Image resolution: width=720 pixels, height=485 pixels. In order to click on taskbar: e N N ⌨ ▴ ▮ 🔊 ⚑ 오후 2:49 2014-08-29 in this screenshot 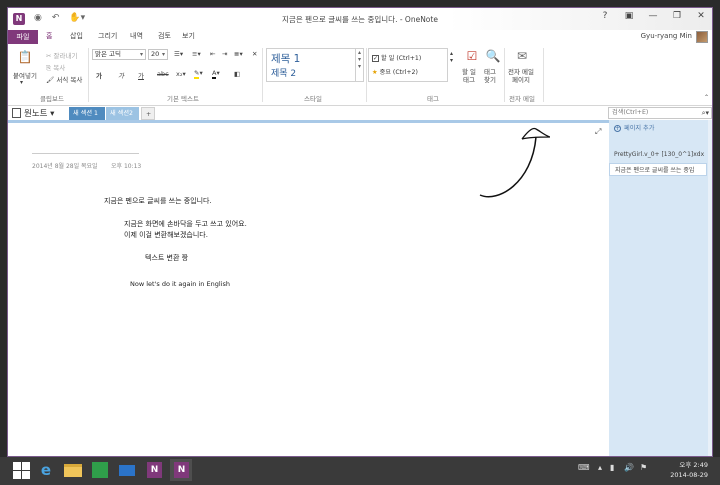, I will do `click(360, 471)`.